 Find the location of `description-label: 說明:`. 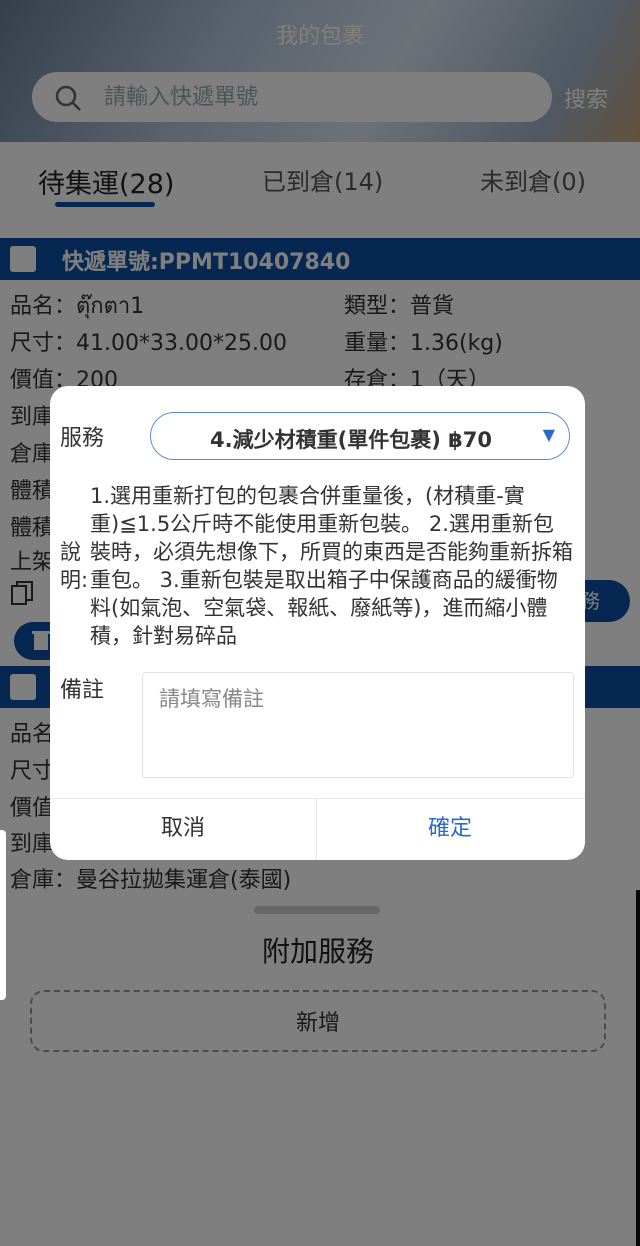

description-label: 說明: is located at coordinates (74, 566).